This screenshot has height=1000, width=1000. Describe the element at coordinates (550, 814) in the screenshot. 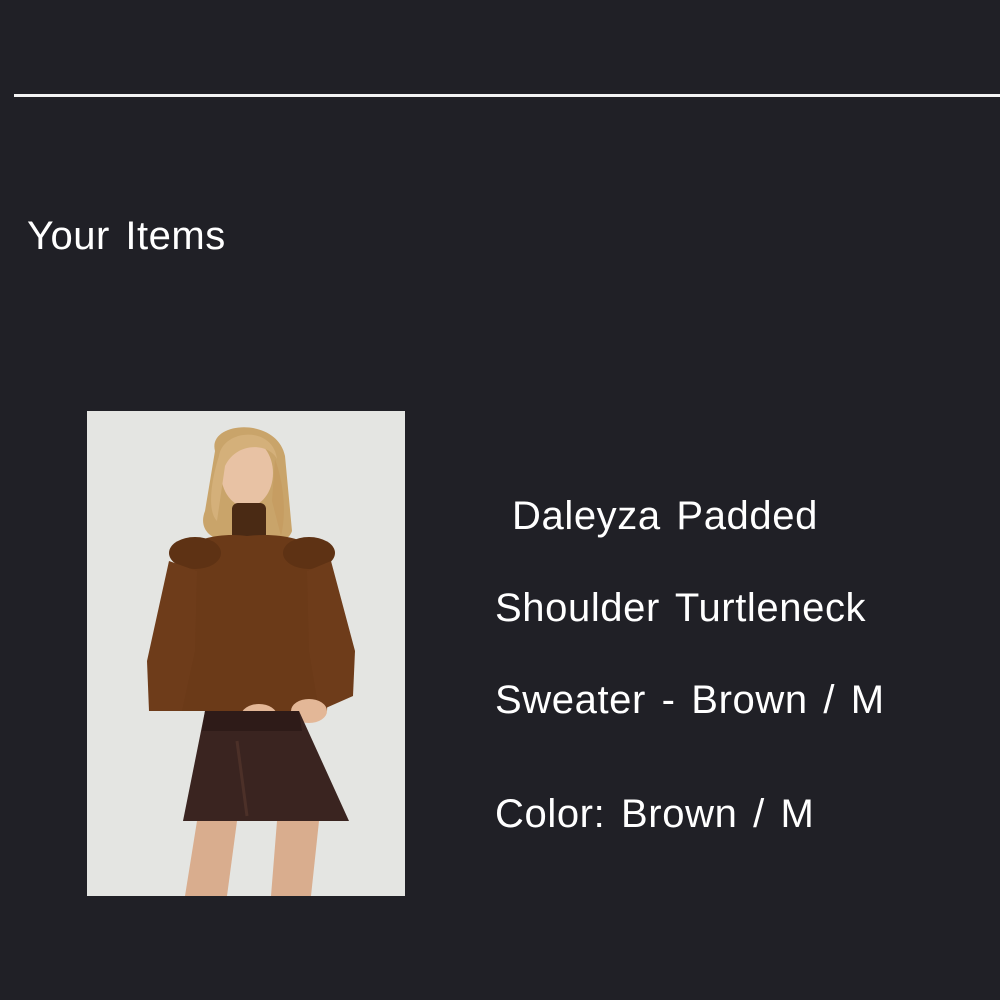

I see `color-label: Color:` at that location.